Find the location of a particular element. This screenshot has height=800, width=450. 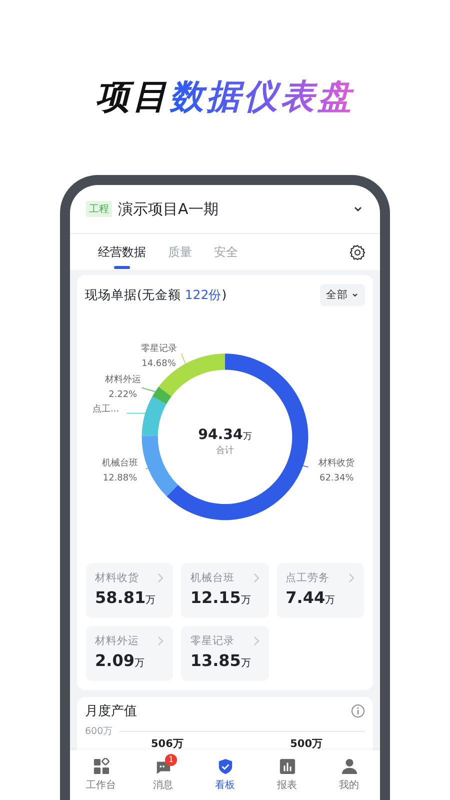

stat-tile: 材料收货 58.81万 is located at coordinates (130, 590).